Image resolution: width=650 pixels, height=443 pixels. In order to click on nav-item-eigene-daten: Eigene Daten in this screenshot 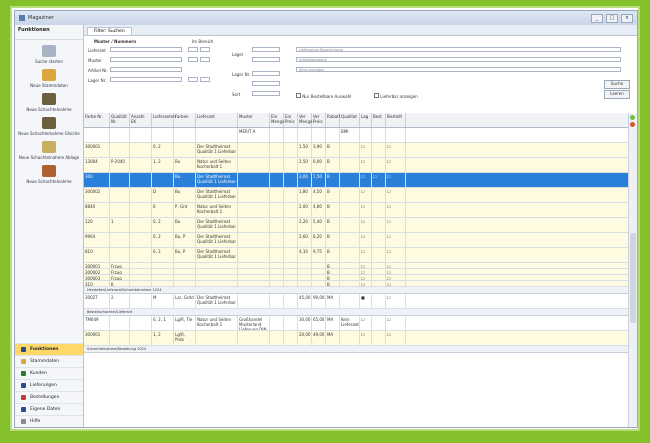, I will do `click(49, 409)`.